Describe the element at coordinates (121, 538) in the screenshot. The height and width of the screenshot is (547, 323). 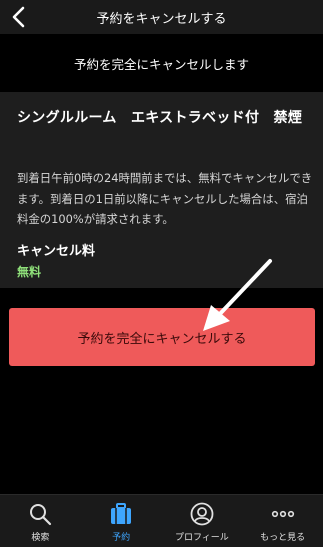
I see `tab-label: 予約` at that location.